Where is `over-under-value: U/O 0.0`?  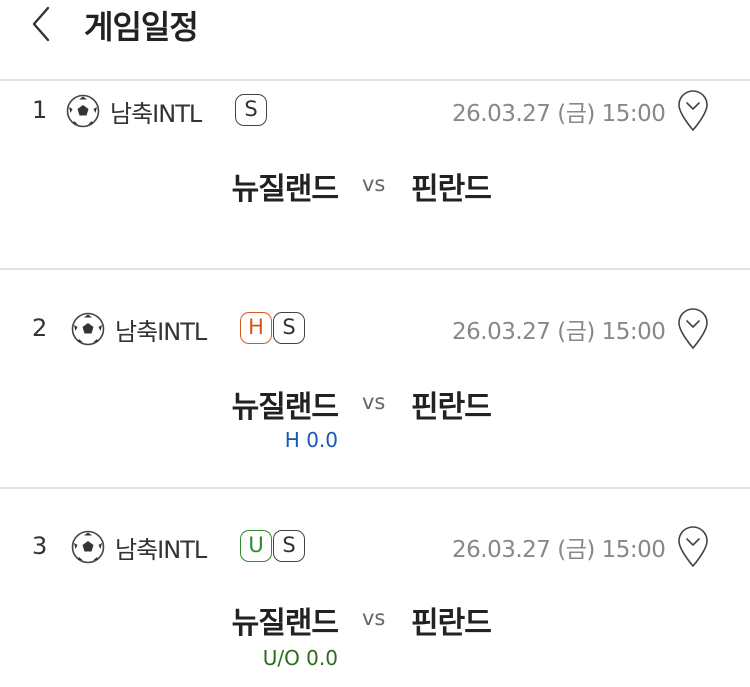
over-under-value: U/O 0.0 is located at coordinates (300, 658).